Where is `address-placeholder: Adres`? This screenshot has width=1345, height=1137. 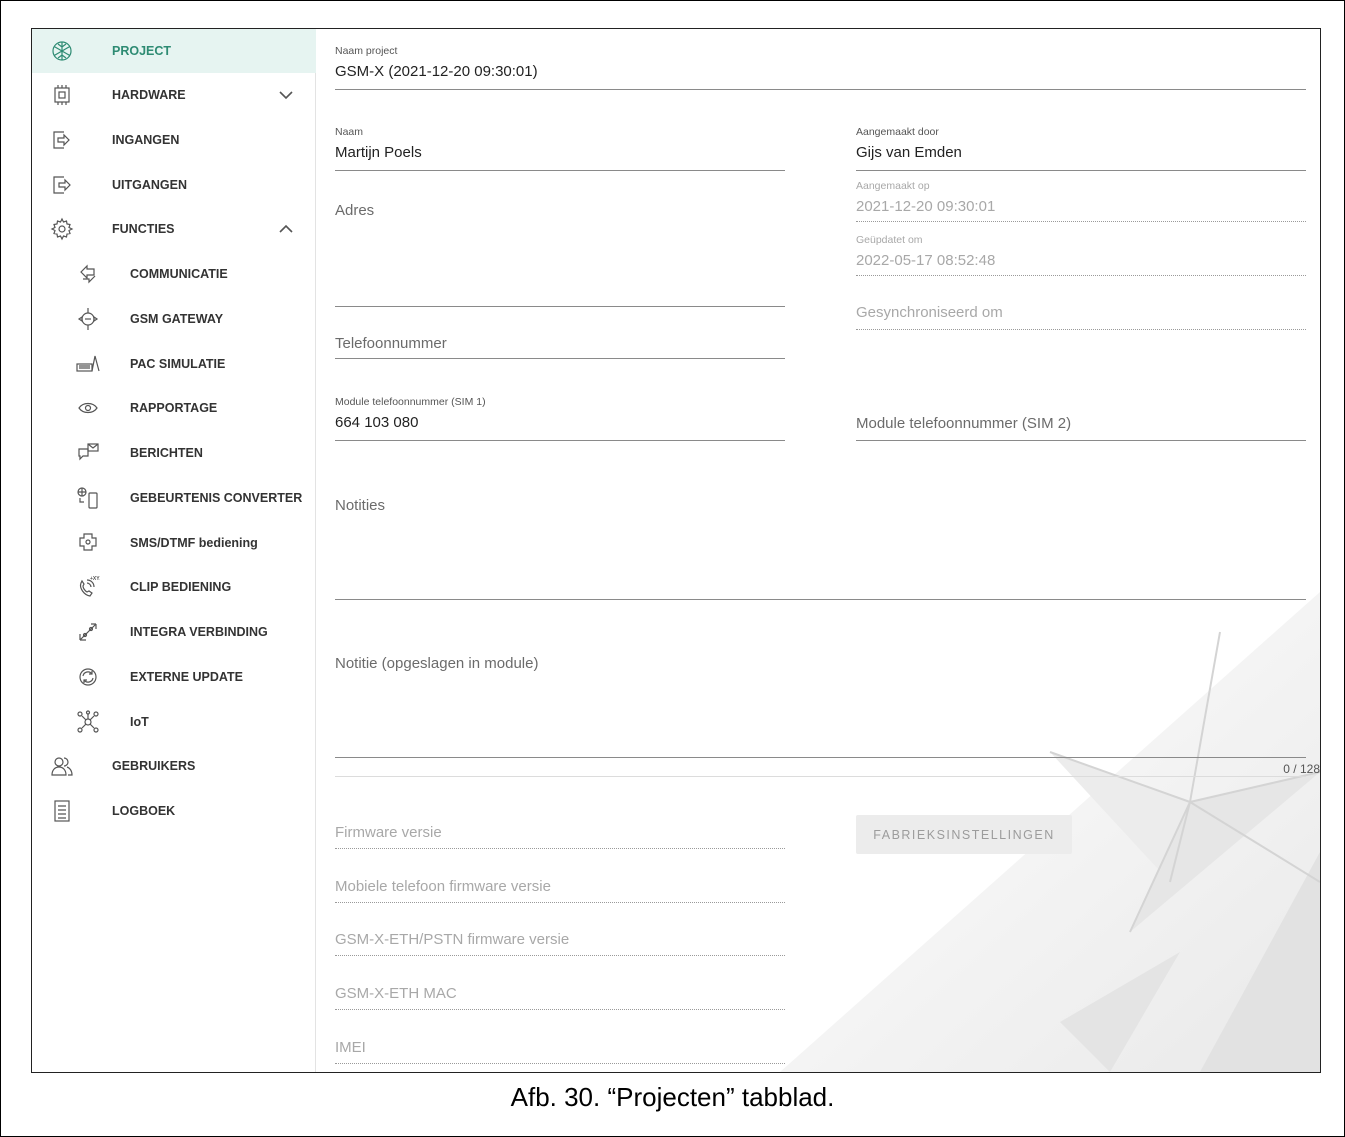
address-placeholder: Adres is located at coordinates (355, 210).